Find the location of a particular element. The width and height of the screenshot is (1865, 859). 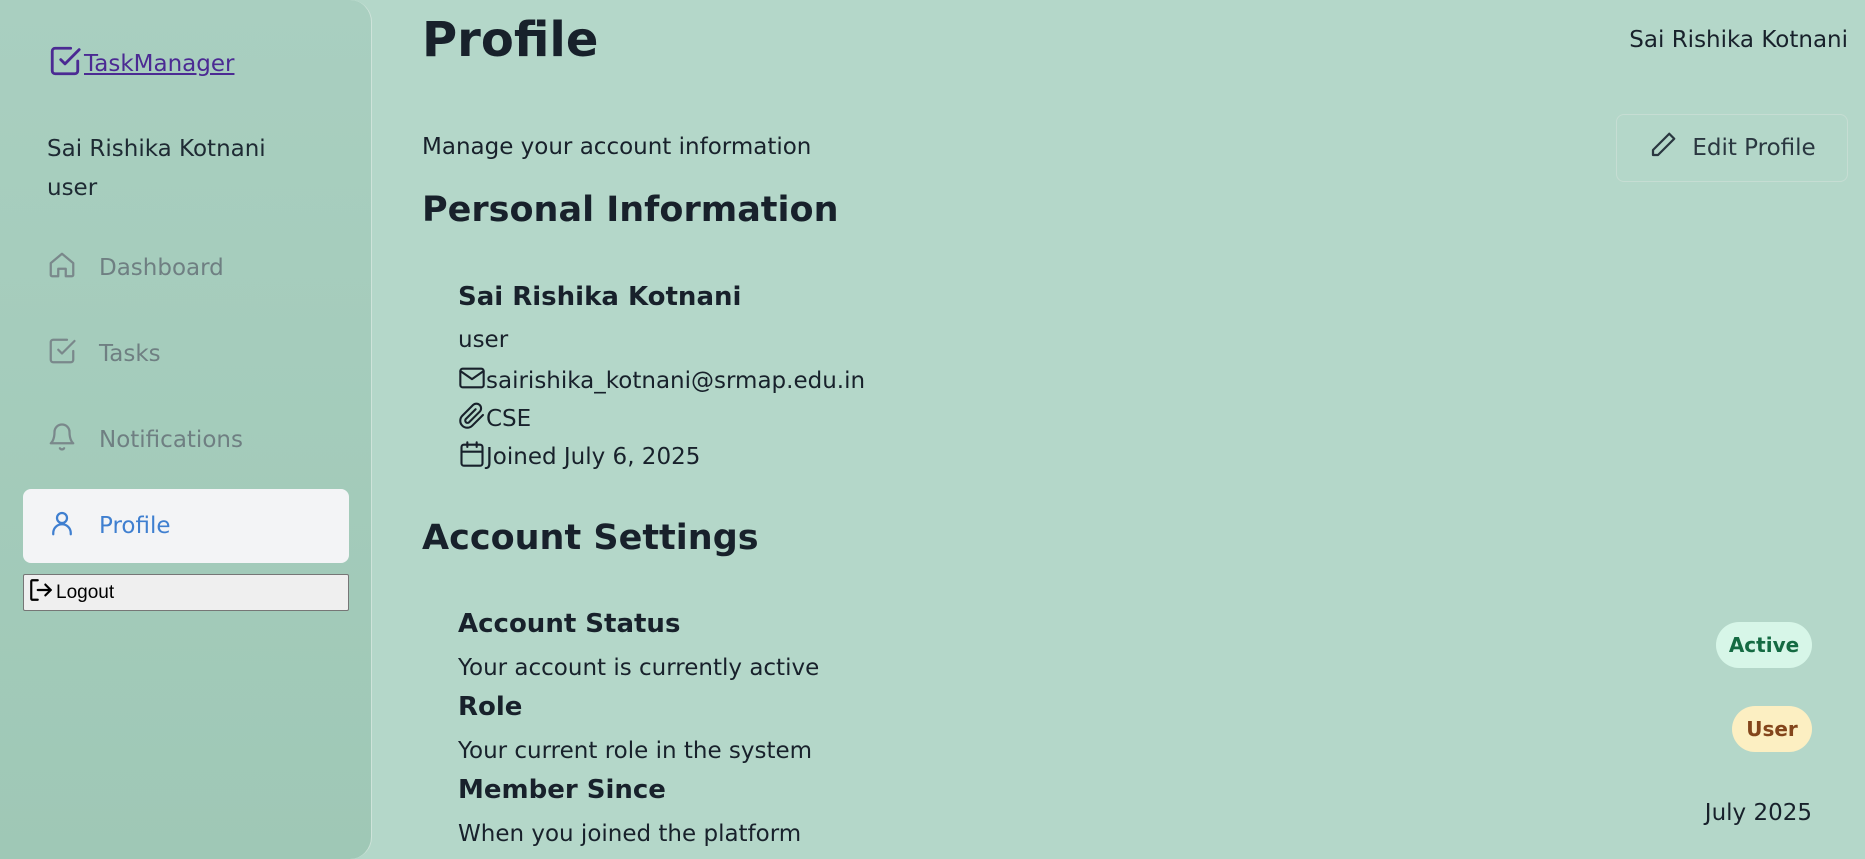

profile-name: Sai Rishika Kotnani is located at coordinates (600, 297).